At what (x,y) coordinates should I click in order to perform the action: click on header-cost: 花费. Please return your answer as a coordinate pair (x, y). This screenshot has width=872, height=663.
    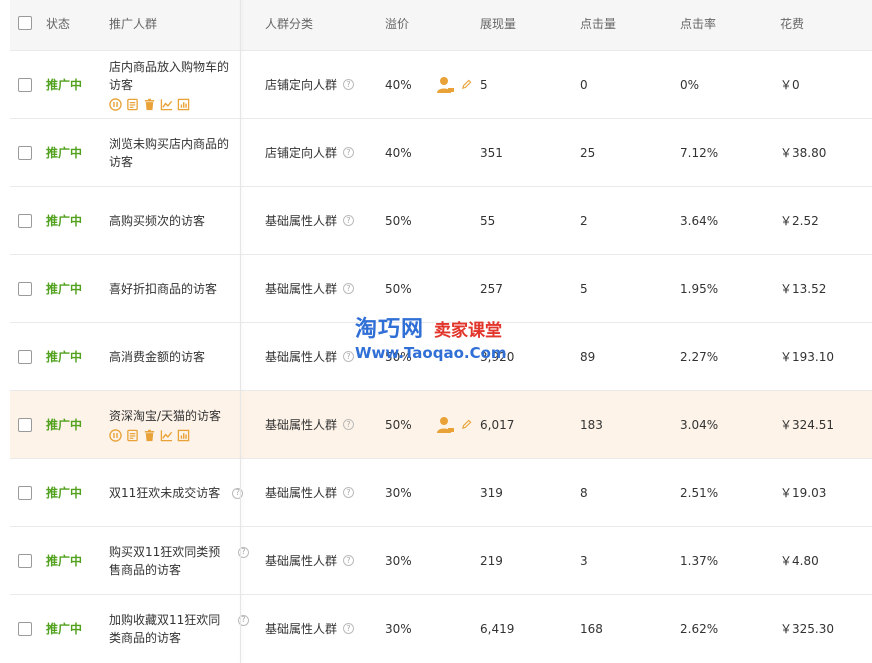
    Looking at the image, I should click on (825, 23).